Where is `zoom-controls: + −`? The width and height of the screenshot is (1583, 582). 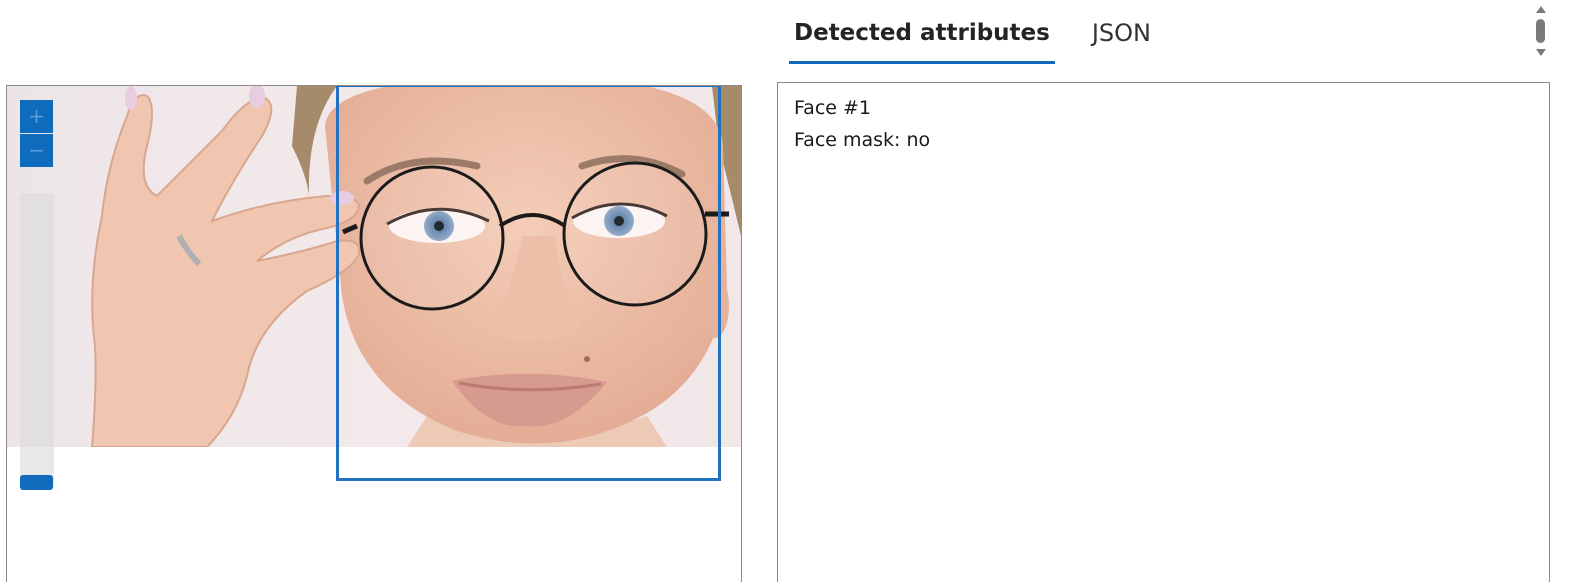
zoom-controls: + − is located at coordinates (36, 133).